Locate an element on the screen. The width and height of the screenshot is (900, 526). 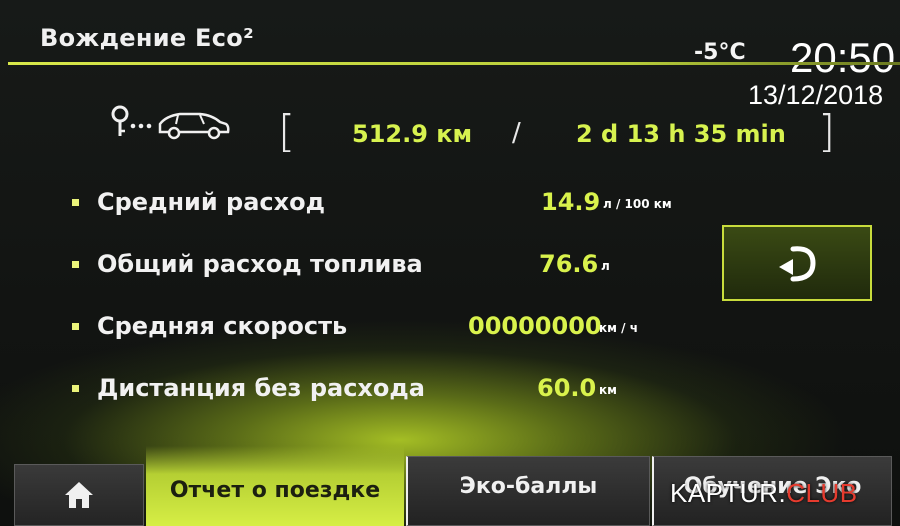
watermark-brand: KAPTUR. is located at coordinates (728, 493).